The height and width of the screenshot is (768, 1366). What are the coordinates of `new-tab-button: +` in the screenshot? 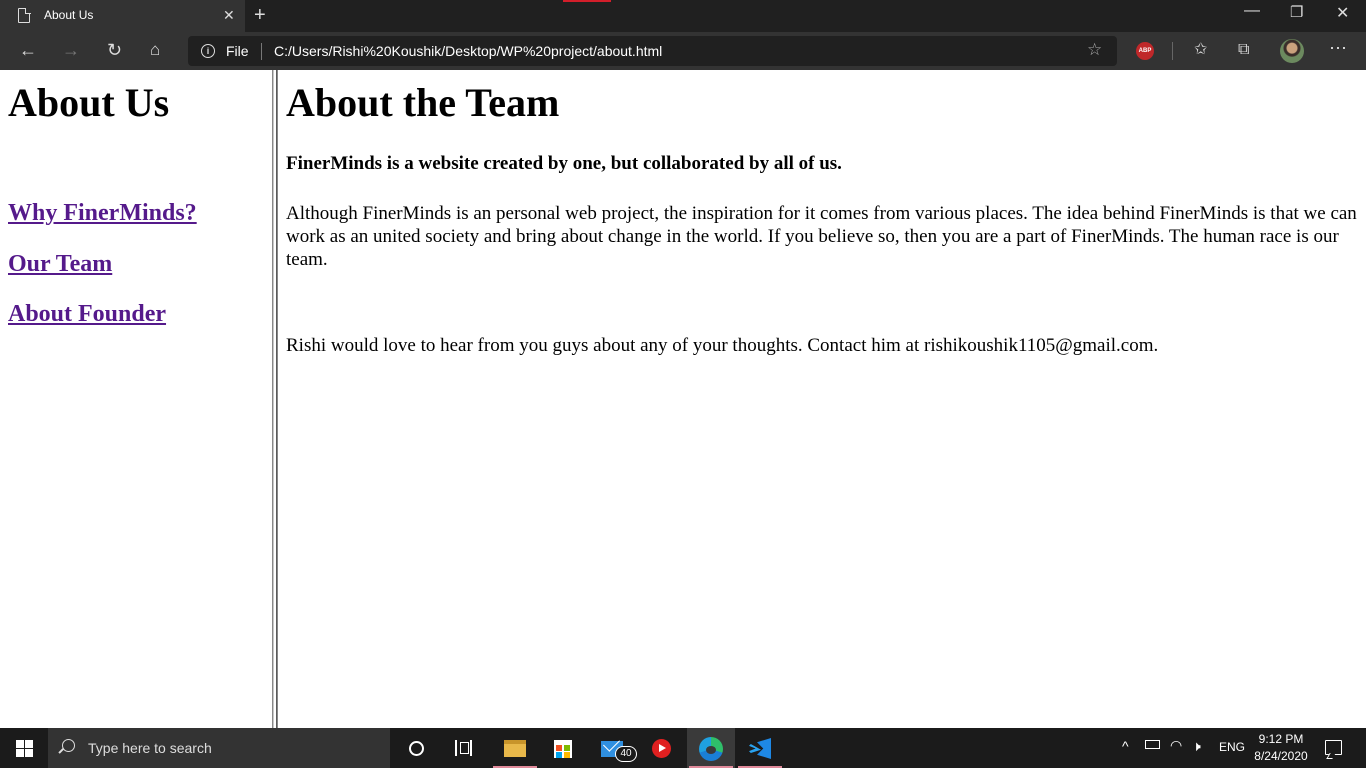 It's located at (260, 15).